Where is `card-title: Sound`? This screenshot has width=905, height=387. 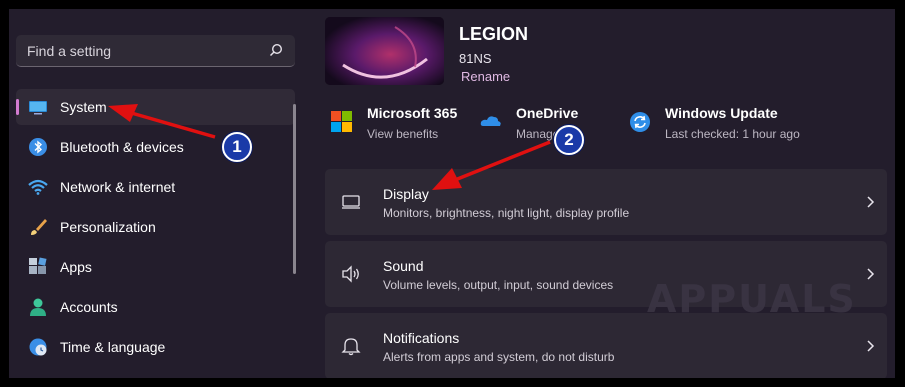
card-title: Sound is located at coordinates (403, 266).